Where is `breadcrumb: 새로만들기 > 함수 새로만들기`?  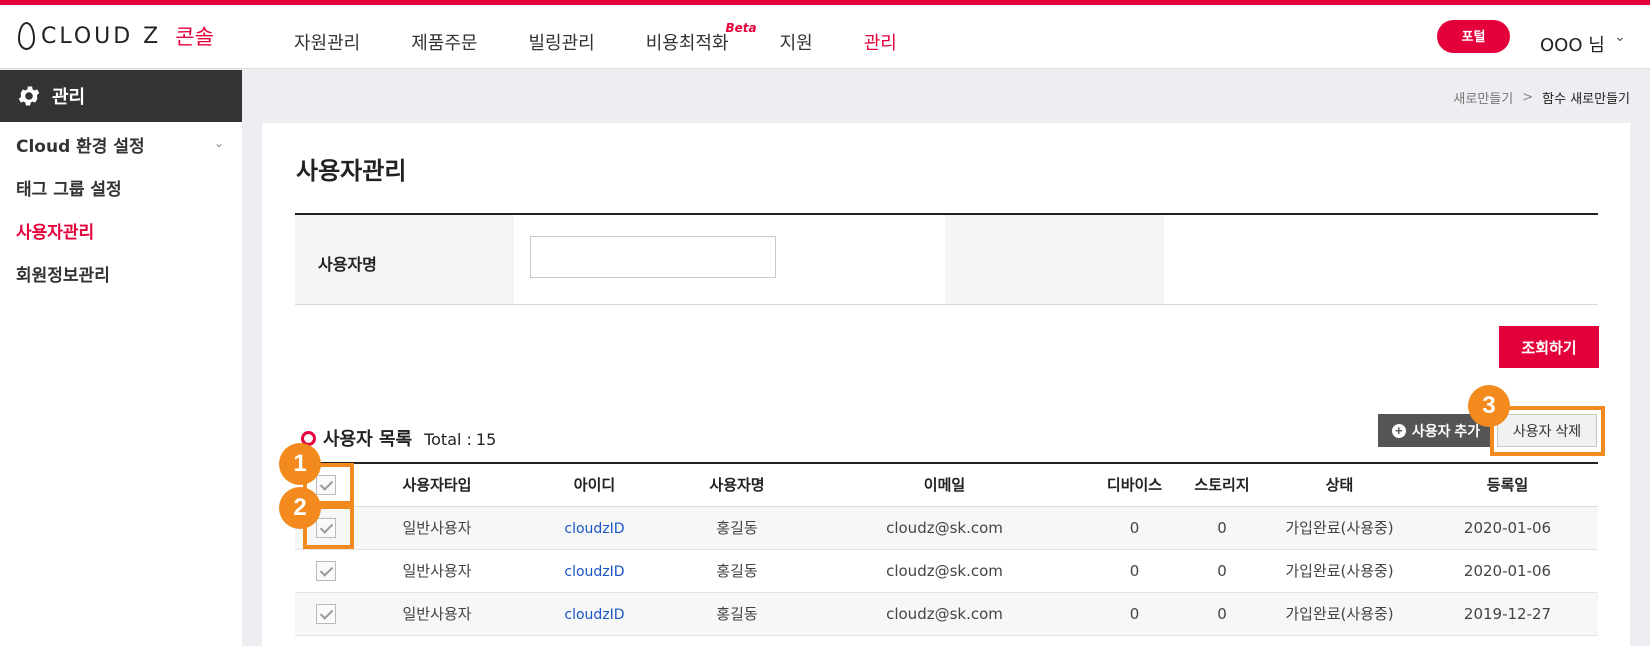
breadcrumb: 새로만들기 > 함수 새로만들기 is located at coordinates (1541, 97).